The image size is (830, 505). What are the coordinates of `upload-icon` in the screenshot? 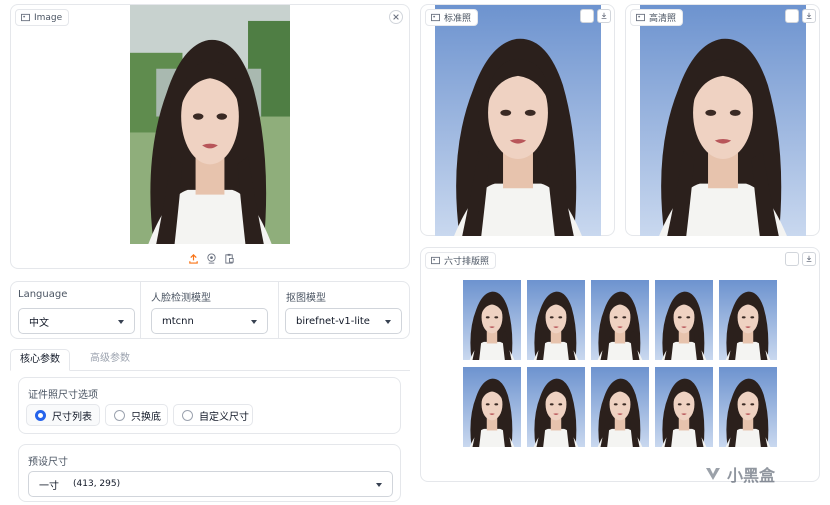 It's located at (193, 258).